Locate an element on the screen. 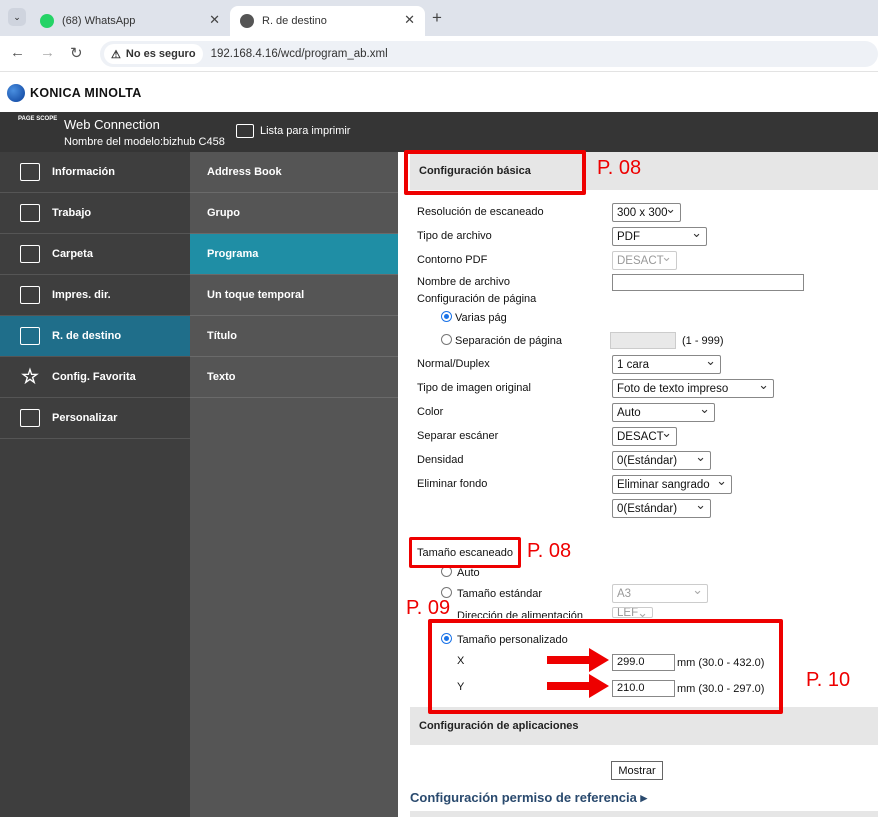 This screenshot has height=817, width=878. annotation-p08-basic: P. 08 is located at coordinates (619, 168).